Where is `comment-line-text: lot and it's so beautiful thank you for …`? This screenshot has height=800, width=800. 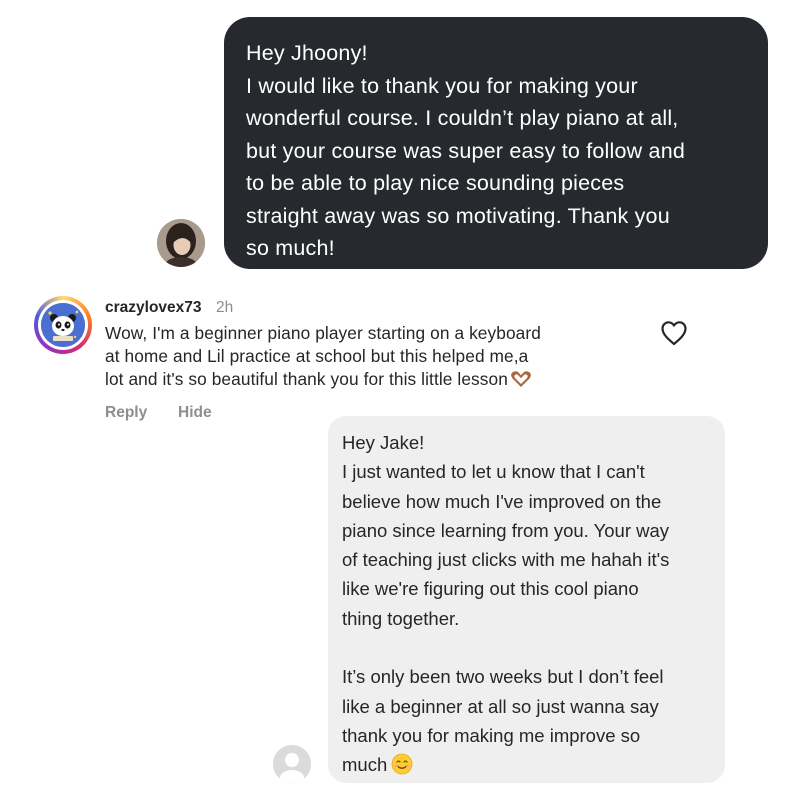
comment-line-text: lot and it's so beautiful thank you for … is located at coordinates (306, 379).